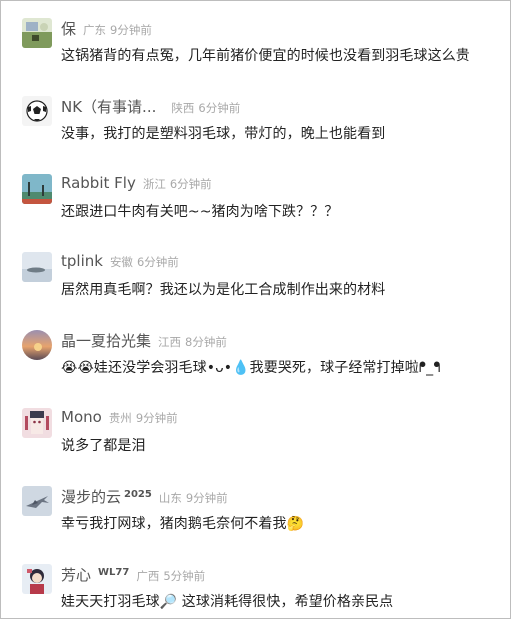 The height and width of the screenshot is (619, 511). What do you see at coordinates (98, 183) in the screenshot?
I see `username: Rabbit Fly` at bounding box center [98, 183].